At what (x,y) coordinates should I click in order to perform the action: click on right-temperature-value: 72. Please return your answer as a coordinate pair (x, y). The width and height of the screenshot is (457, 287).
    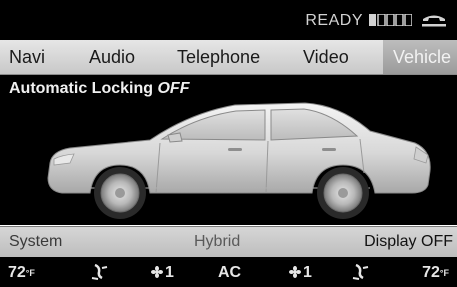
    Looking at the image, I should click on (431, 272).